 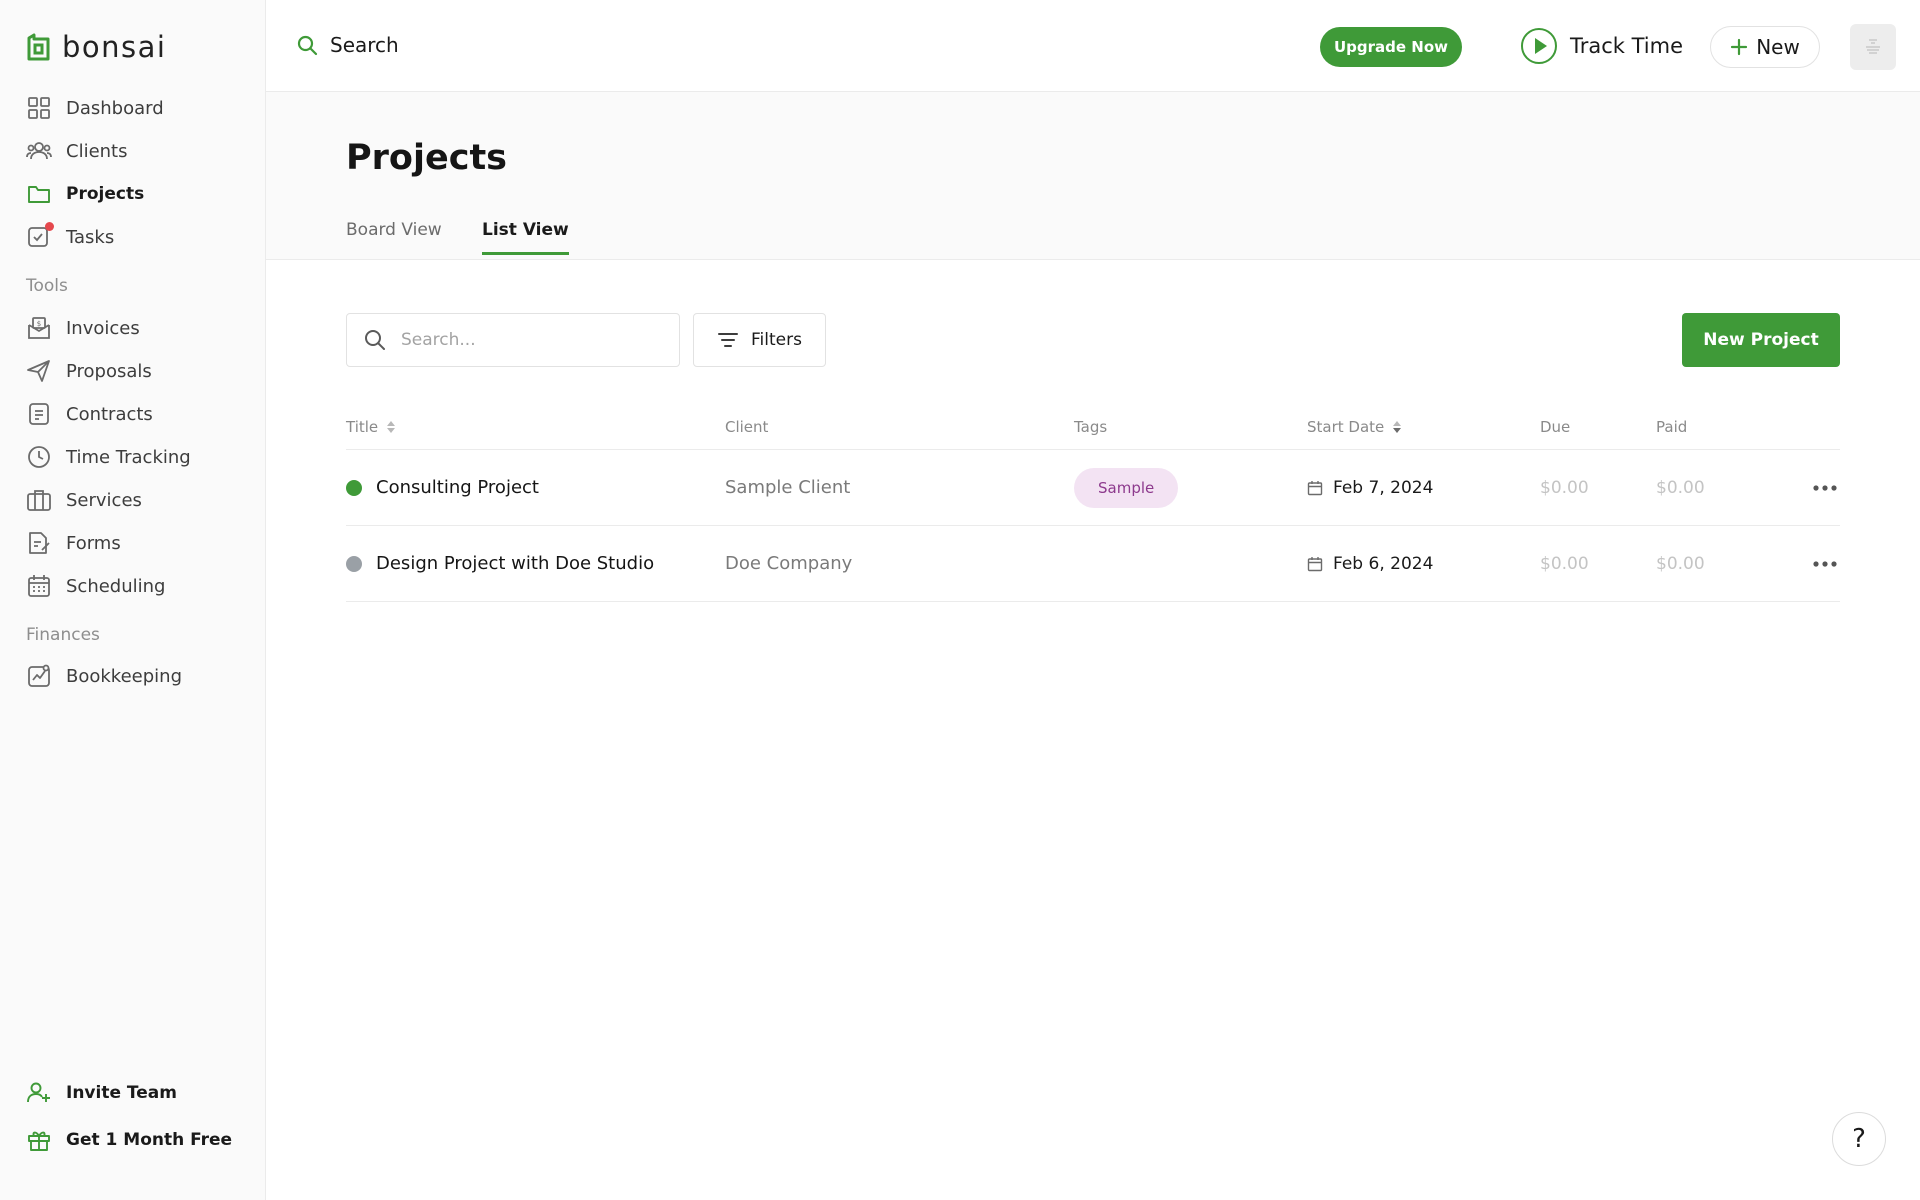 I want to click on column-title-label: Title, so click(x=362, y=427).